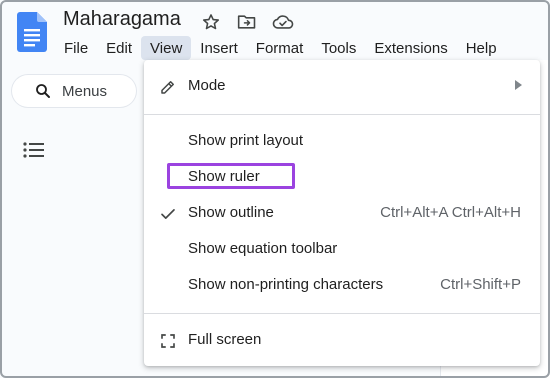 This screenshot has width=550, height=378. I want to click on menu-extensions: Extensions, so click(410, 48).